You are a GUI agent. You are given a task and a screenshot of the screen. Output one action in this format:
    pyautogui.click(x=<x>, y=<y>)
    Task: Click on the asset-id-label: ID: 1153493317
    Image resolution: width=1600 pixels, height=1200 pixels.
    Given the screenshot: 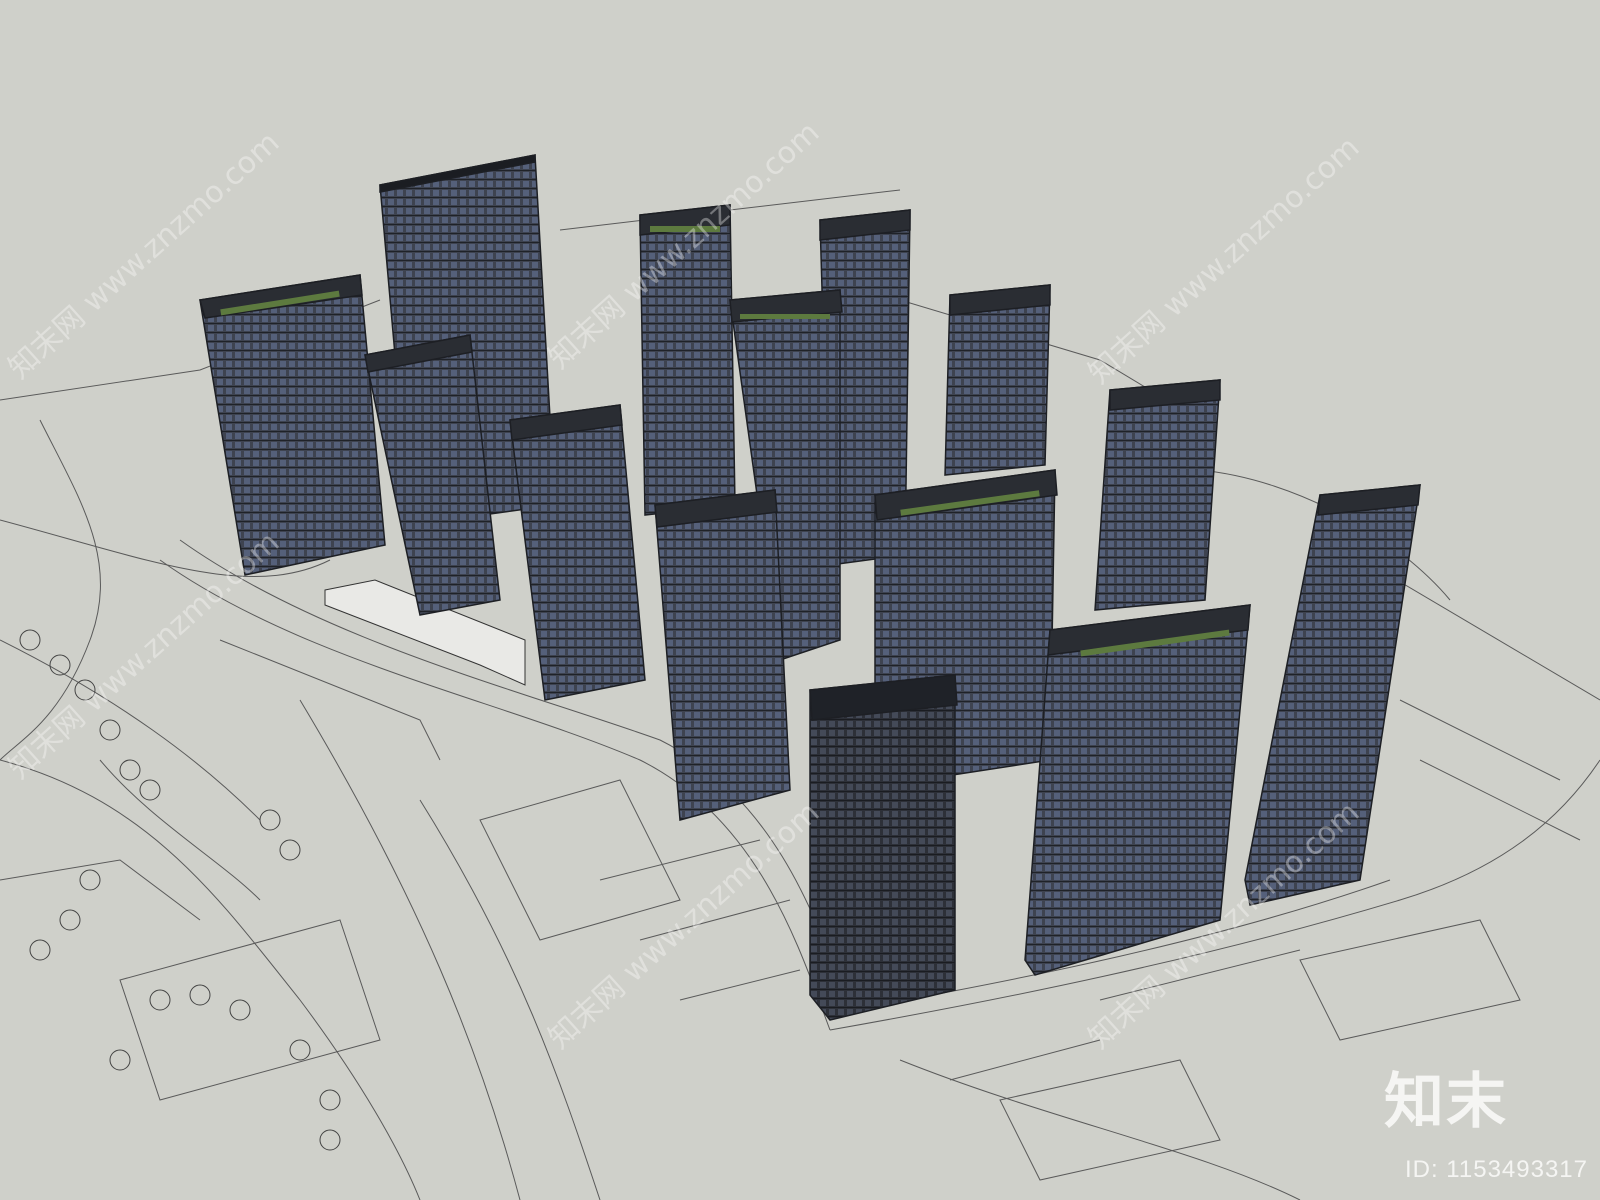 What is the action you would take?
    pyautogui.click(x=1496, y=1169)
    